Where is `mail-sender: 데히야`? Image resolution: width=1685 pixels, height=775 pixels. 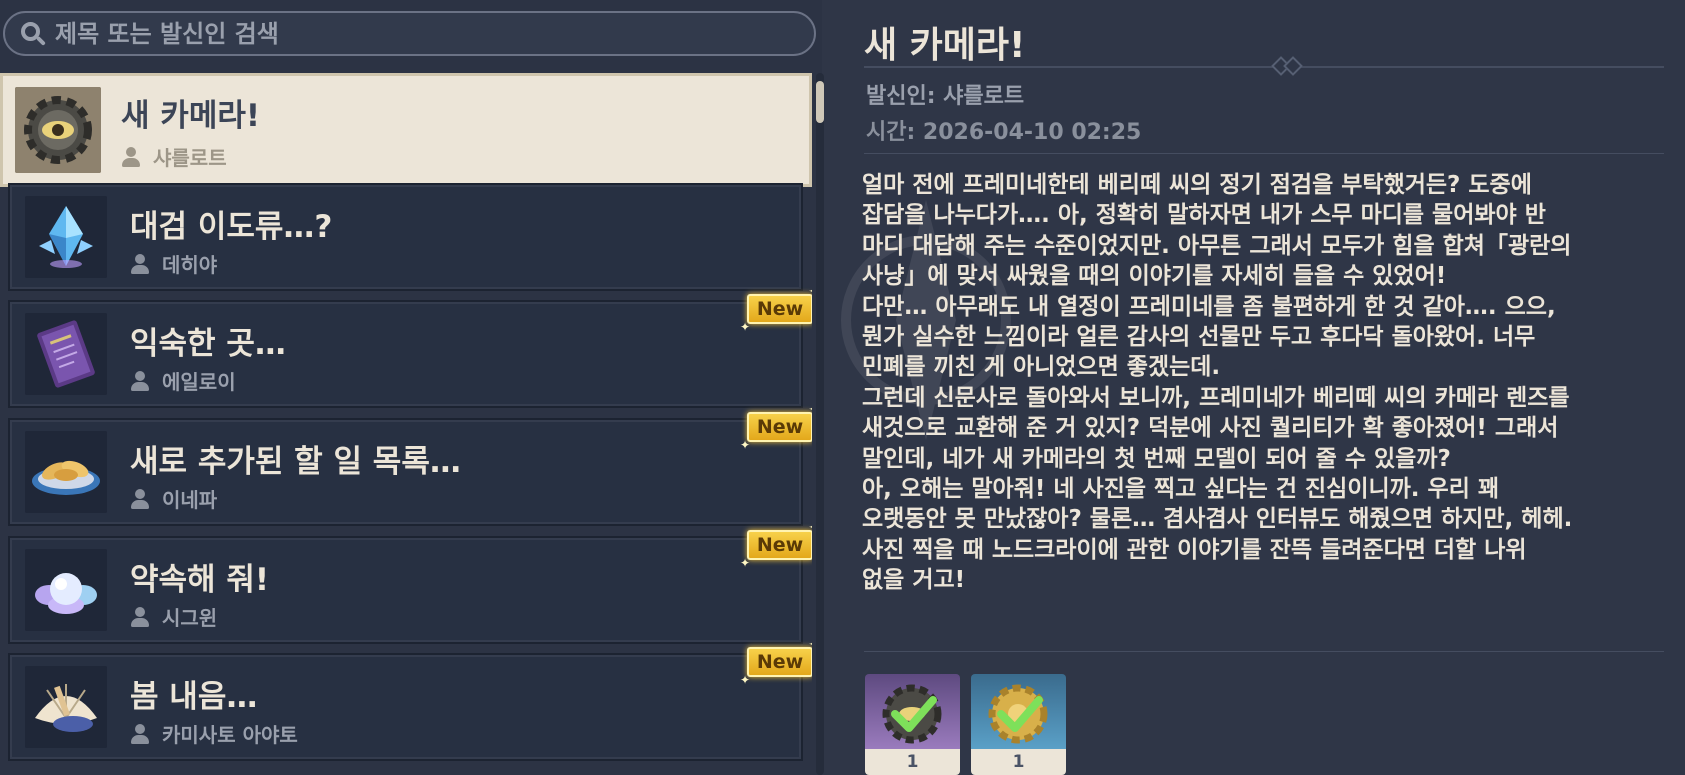 mail-sender: 데히야 is located at coordinates (190, 265).